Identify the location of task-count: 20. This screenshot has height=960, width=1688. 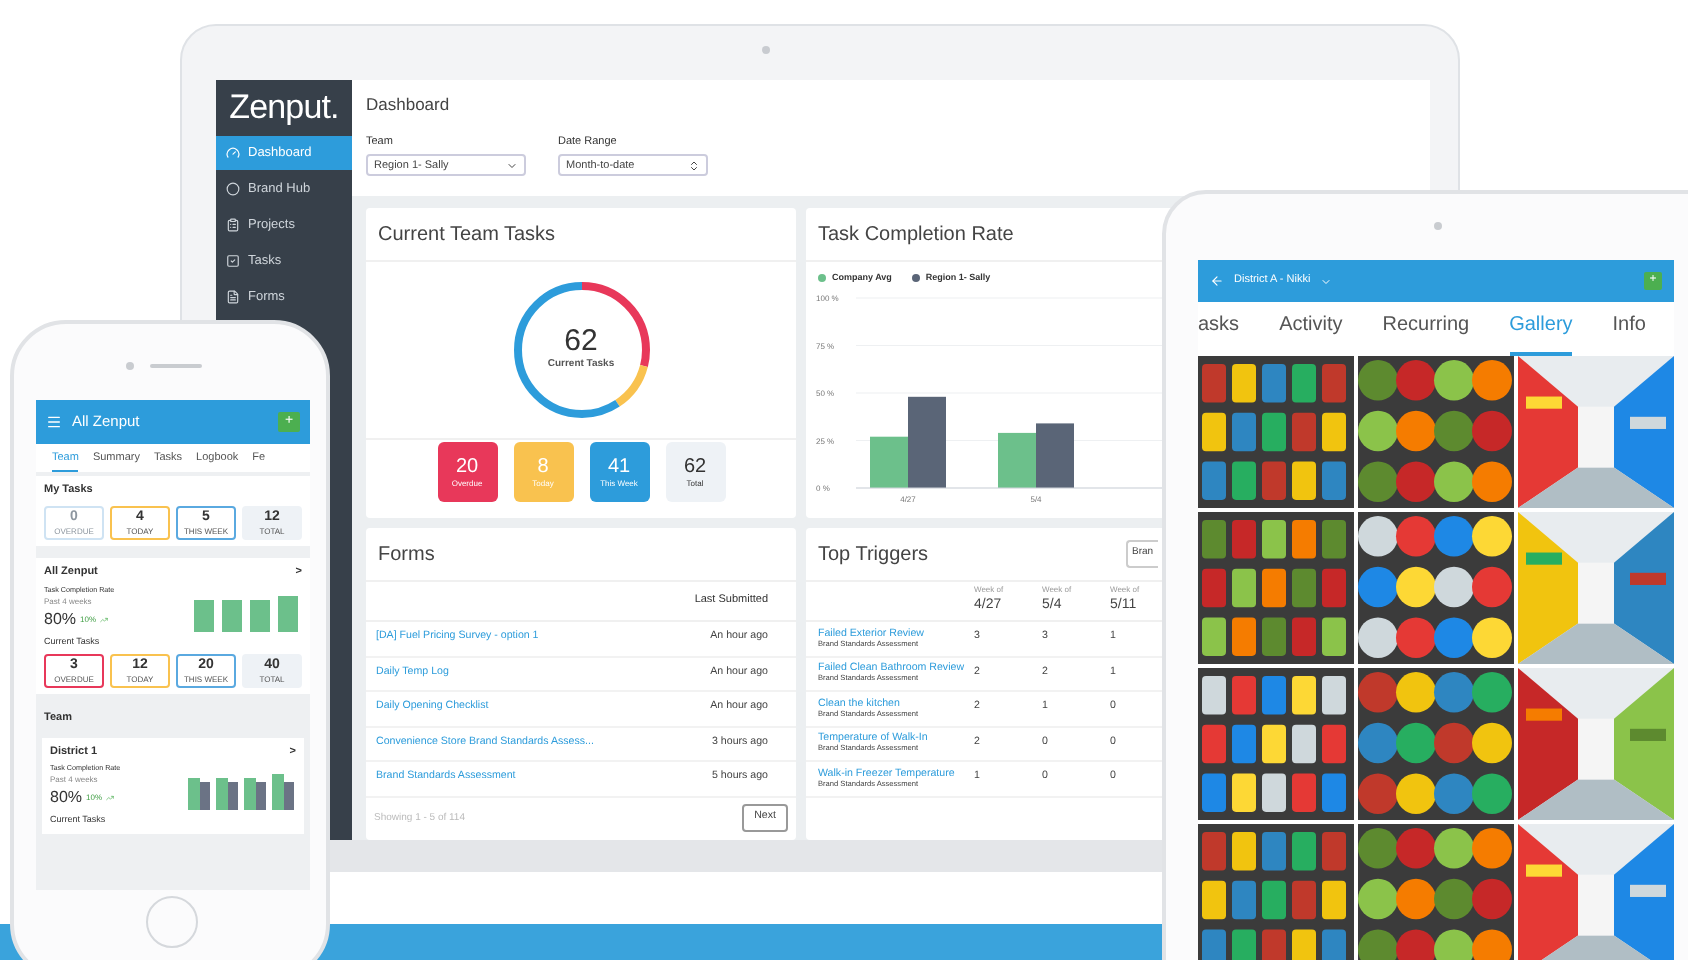
(467, 466).